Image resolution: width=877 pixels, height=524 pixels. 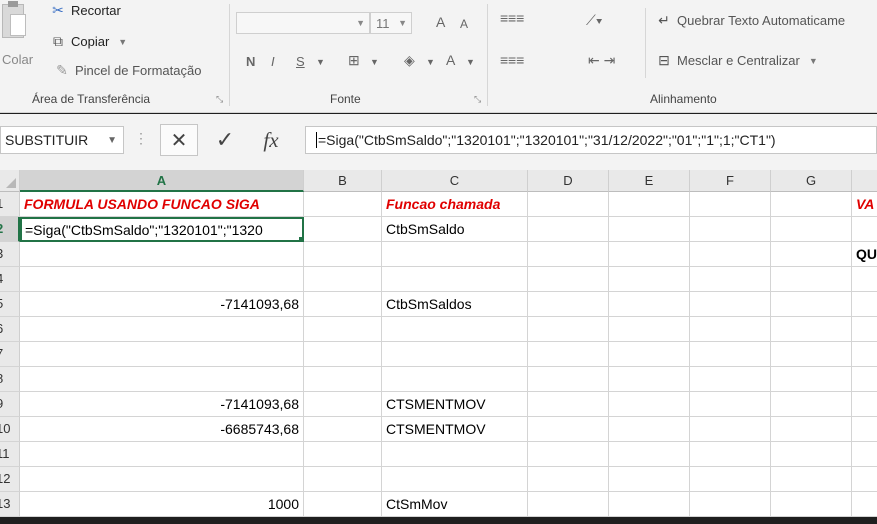 What do you see at coordinates (354, 60) in the screenshot?
I see `borders-icon: ⊞` at bounding box center [354, 60].